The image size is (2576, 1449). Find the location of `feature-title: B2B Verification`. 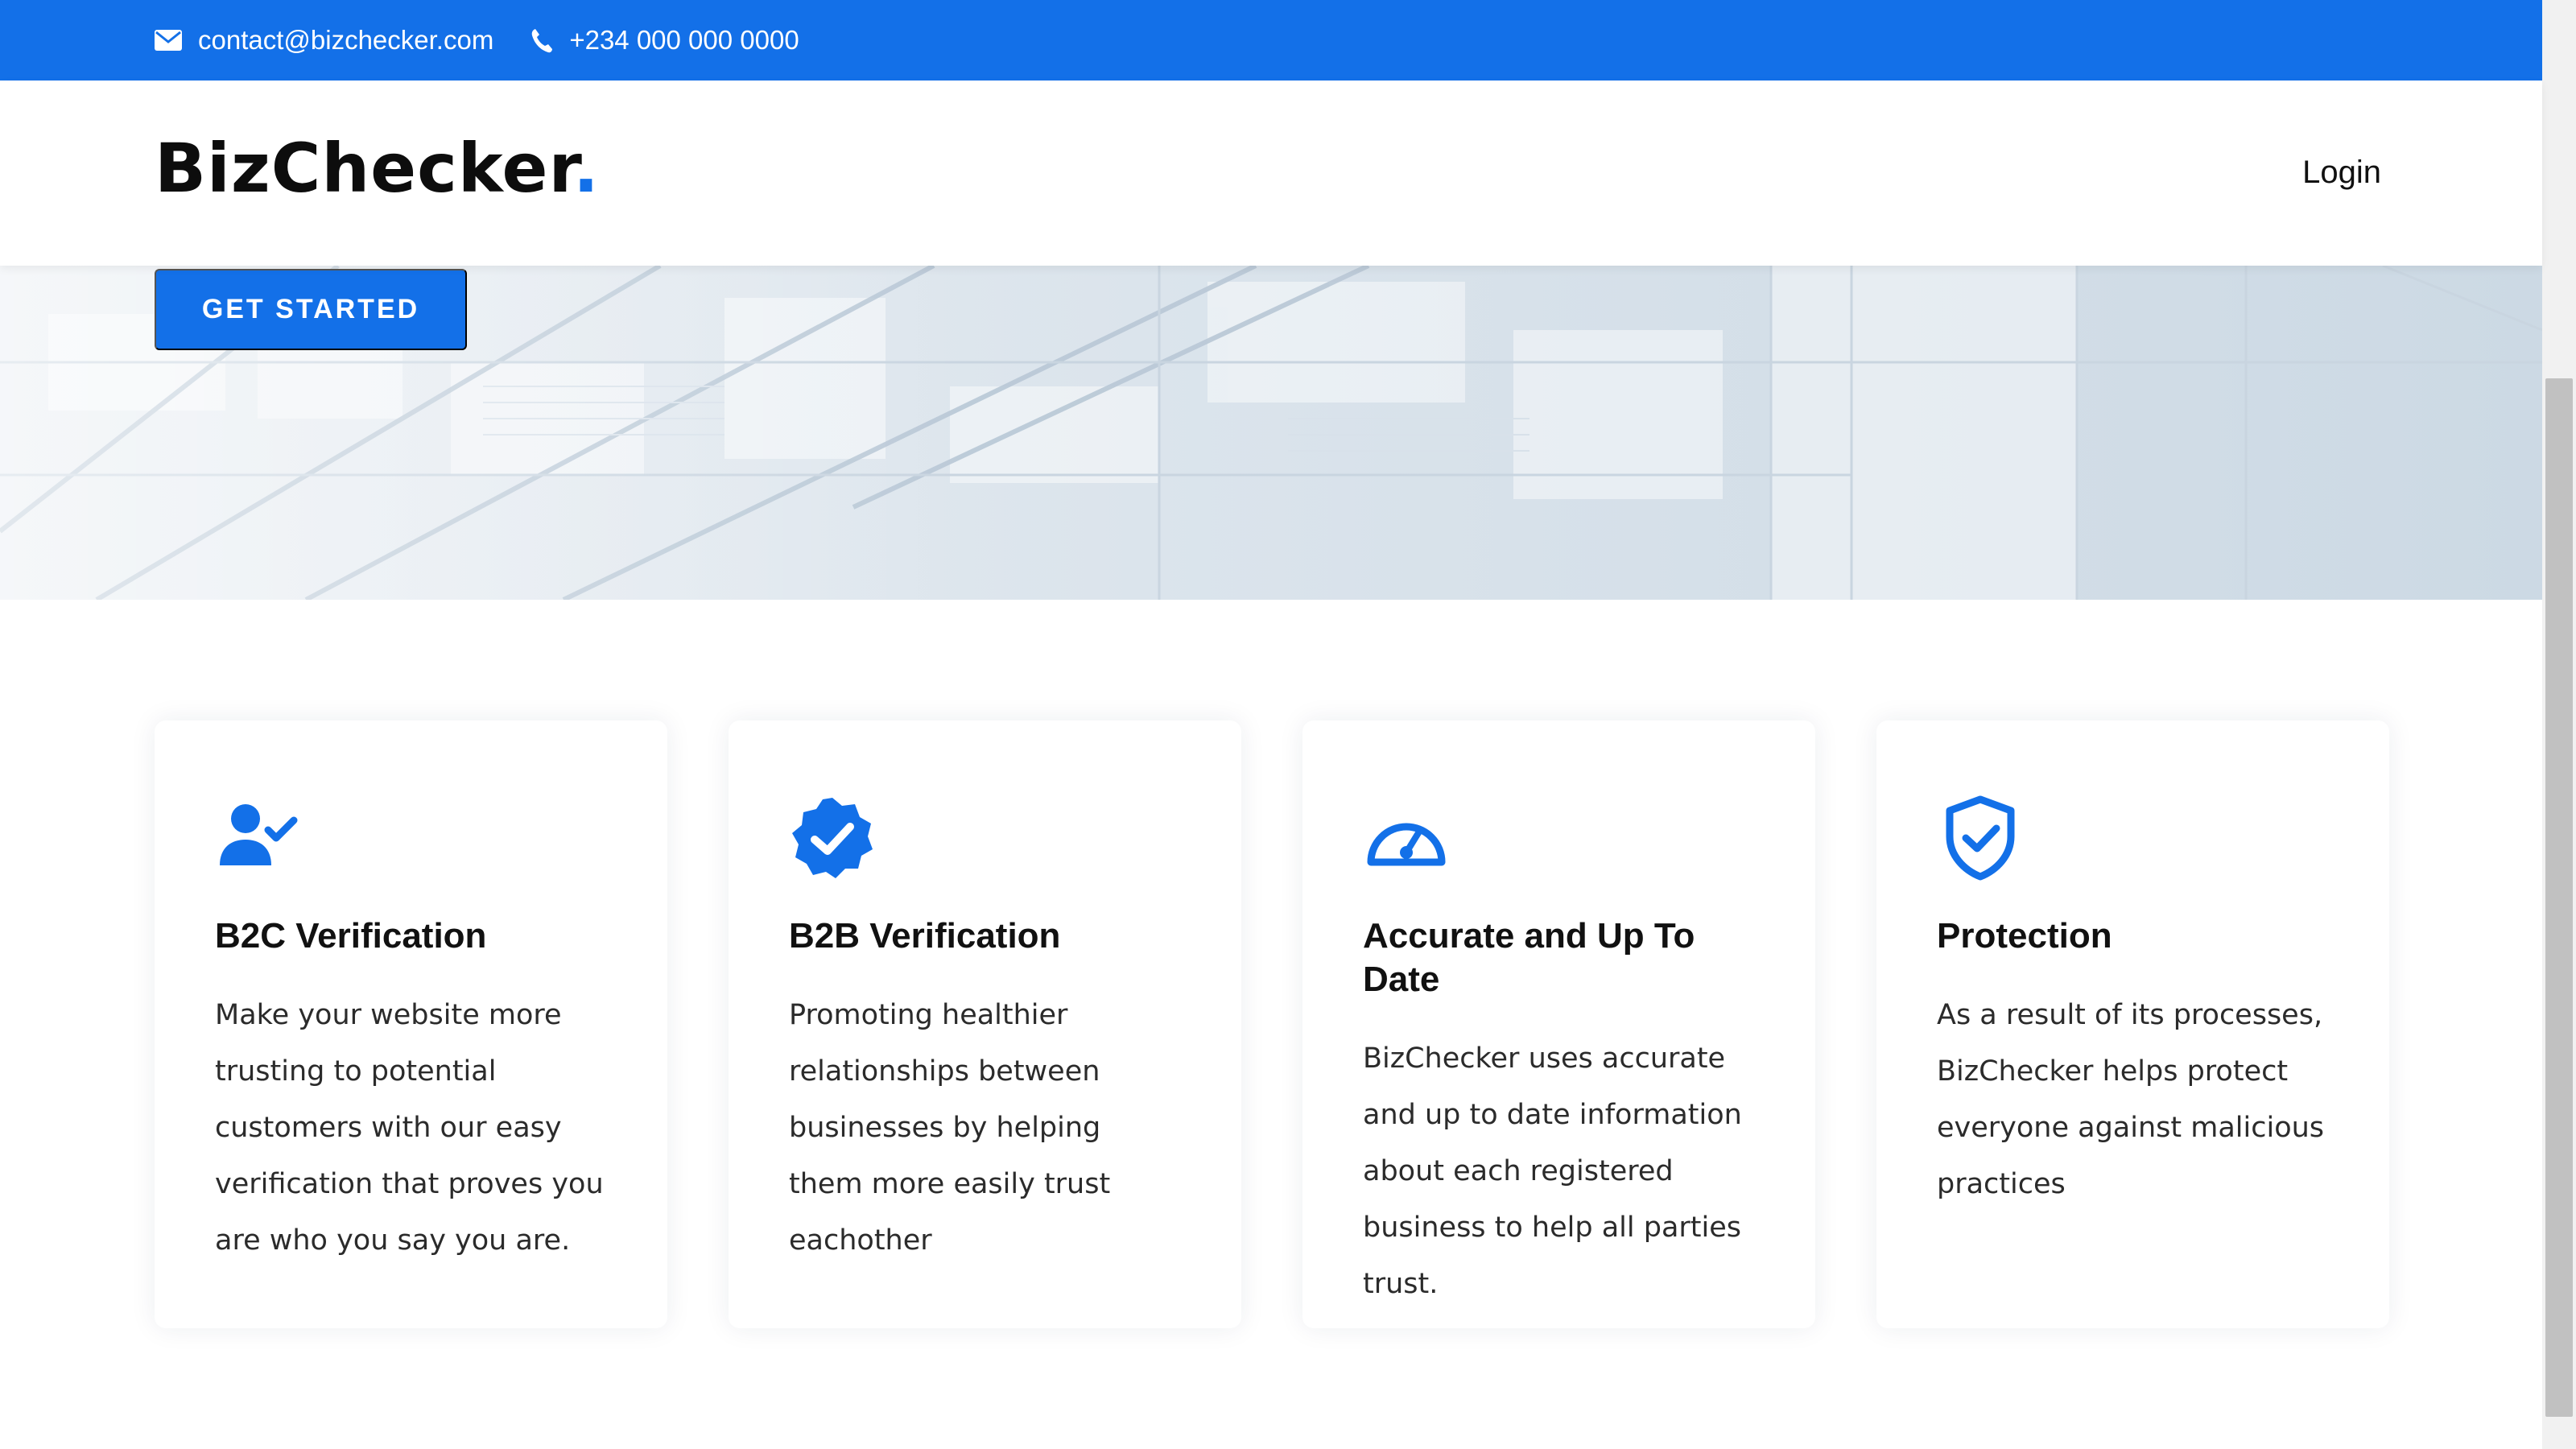

feature-title: B2B Verification is located at coordinates (925, 936).